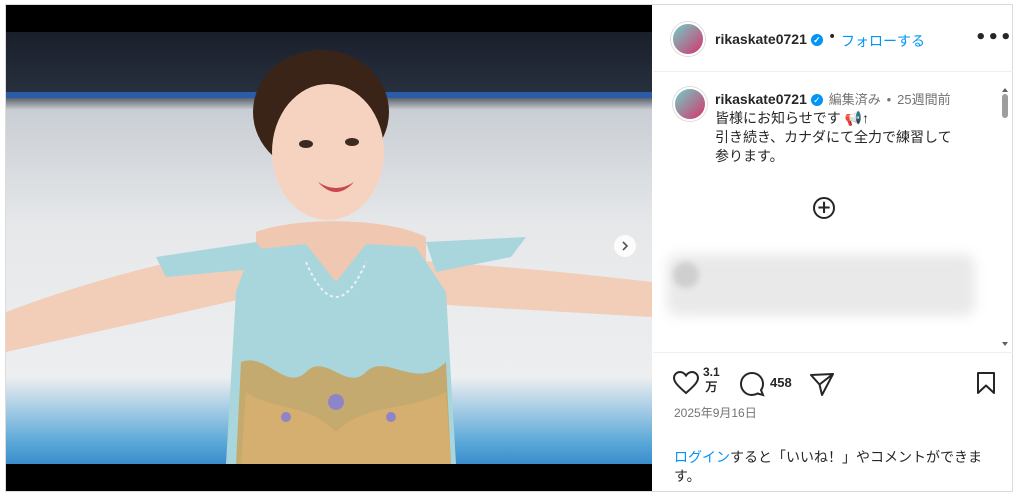  Describe the element at coordinates (749, 156) in the screenshot. I see `caption-line: 参ります。` at that location.